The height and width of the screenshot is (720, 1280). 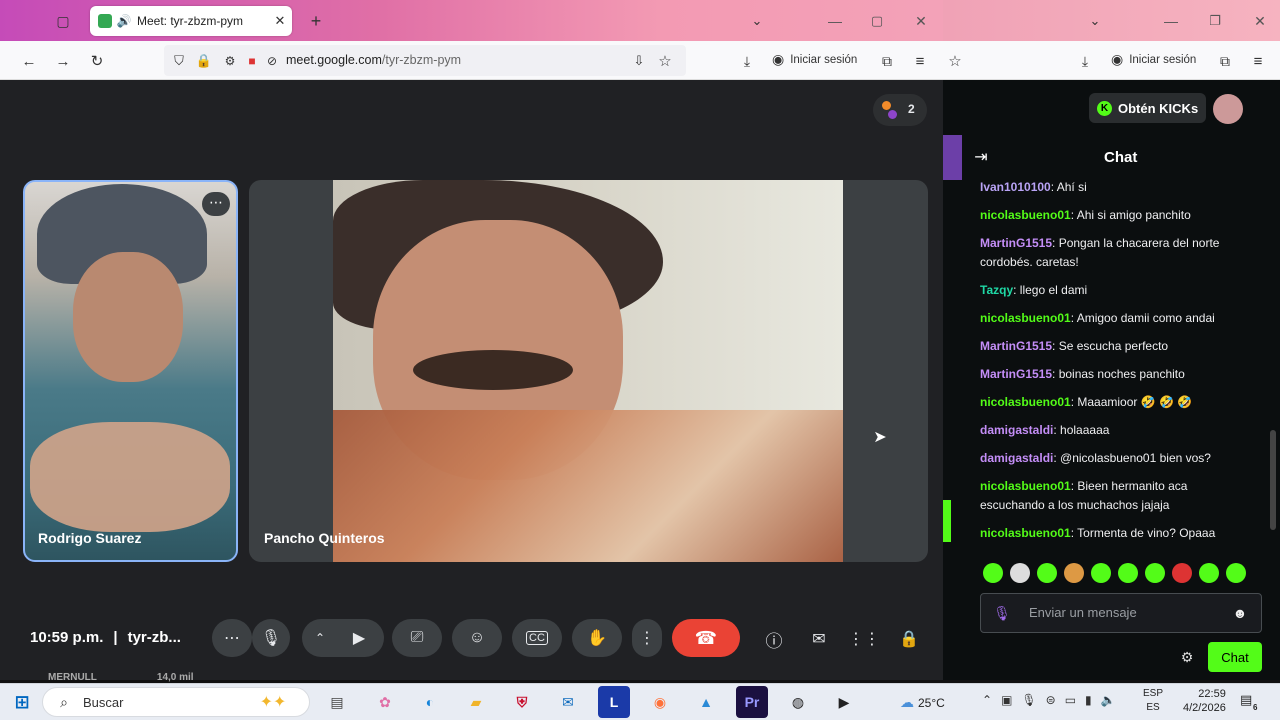 What do you see at coordinates (232, 638) in the screenshot?
I see `more-controls-button: ⋯` at bounding box center [232, 638].